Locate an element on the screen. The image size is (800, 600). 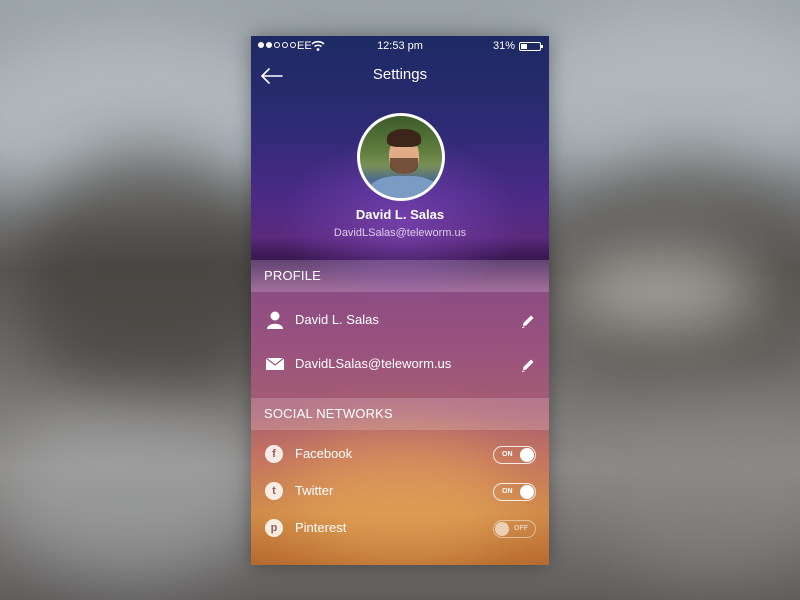
social-row-twitter: t Twitter ON is located at coordinates (400, 491).